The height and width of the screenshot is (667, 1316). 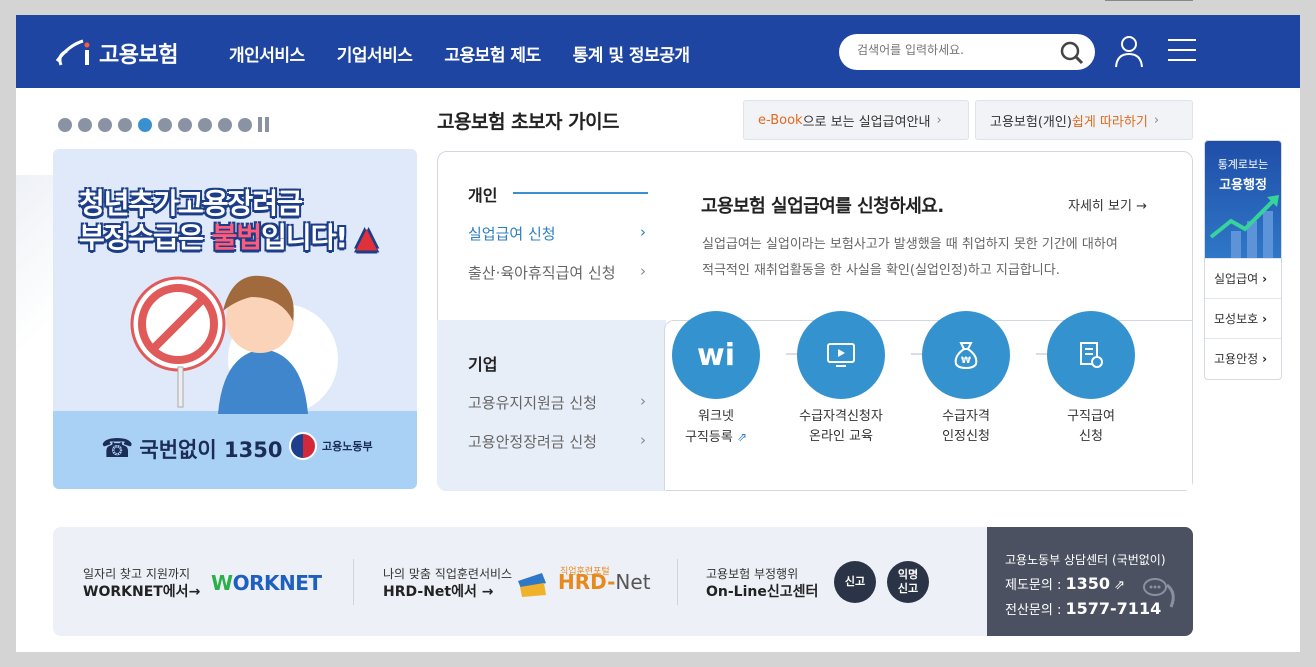 What do you see at coordinates (957, 50) in the screenshot?
I see `search-input` at bounding box center [957, 50].